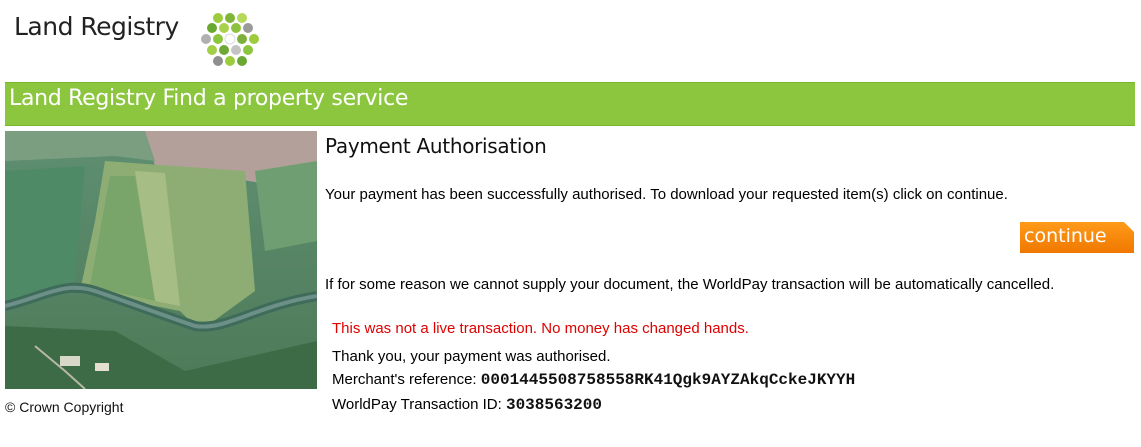 The width and height of the screenshot is (1141, 447). Describe the element at coordinates (230, 39) in the screenshot. I see `hexagon-cluster-logo-icon` at that location.